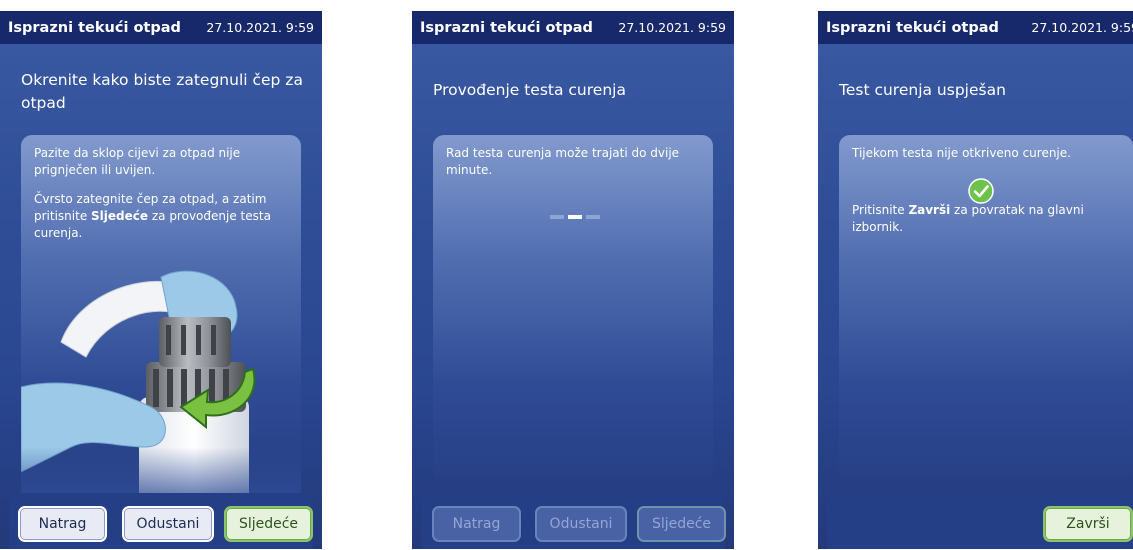 The width and height of the screenshot is (1133, 550). I want to click on progress-dot-active, so click(575, 217).